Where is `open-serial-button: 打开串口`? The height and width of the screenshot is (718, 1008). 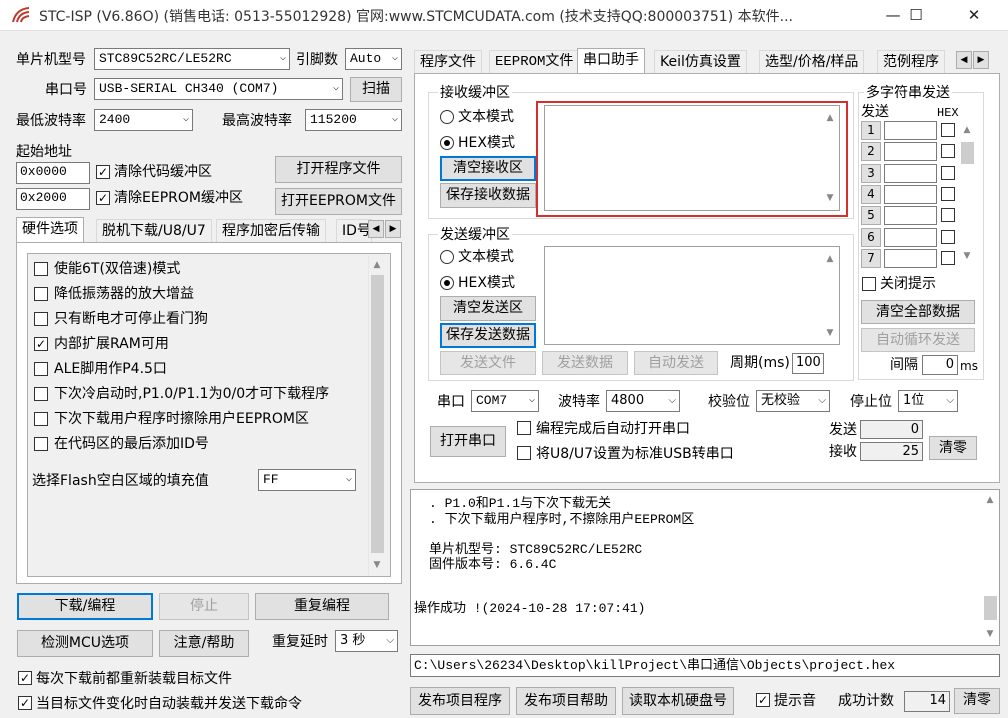
open-serial-button: 打开串口 is located at coordinates (468, 441).